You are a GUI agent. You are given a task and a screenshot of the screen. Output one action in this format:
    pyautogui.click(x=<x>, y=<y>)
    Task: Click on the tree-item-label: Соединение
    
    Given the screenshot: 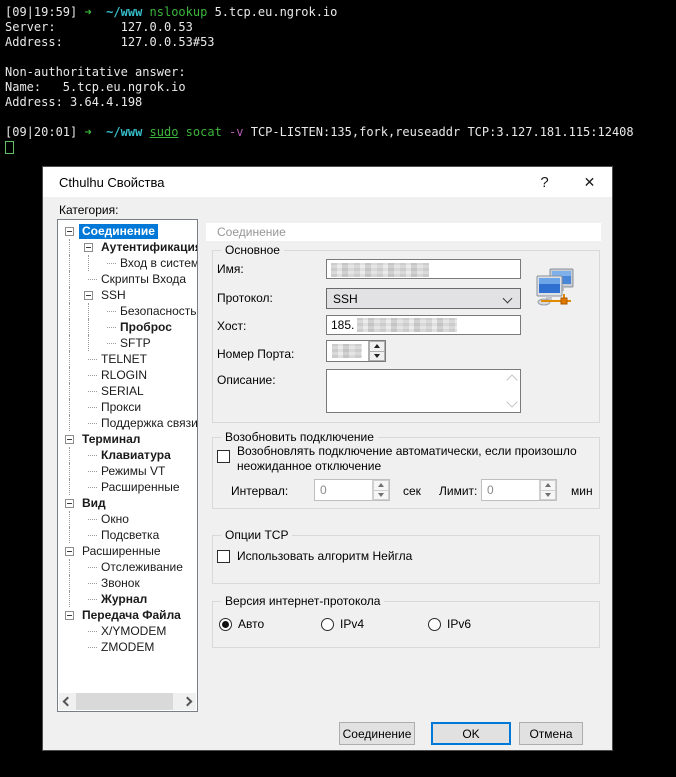 What is the action you would take?
    pyautogui.click(x=118, y=231)
    